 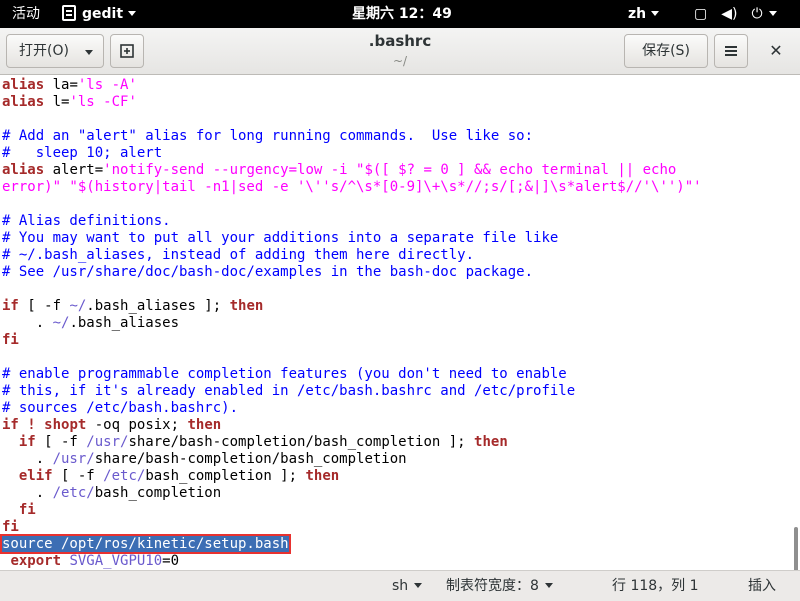 I want to click on code-token: alert=, so click(x=74, y=170).